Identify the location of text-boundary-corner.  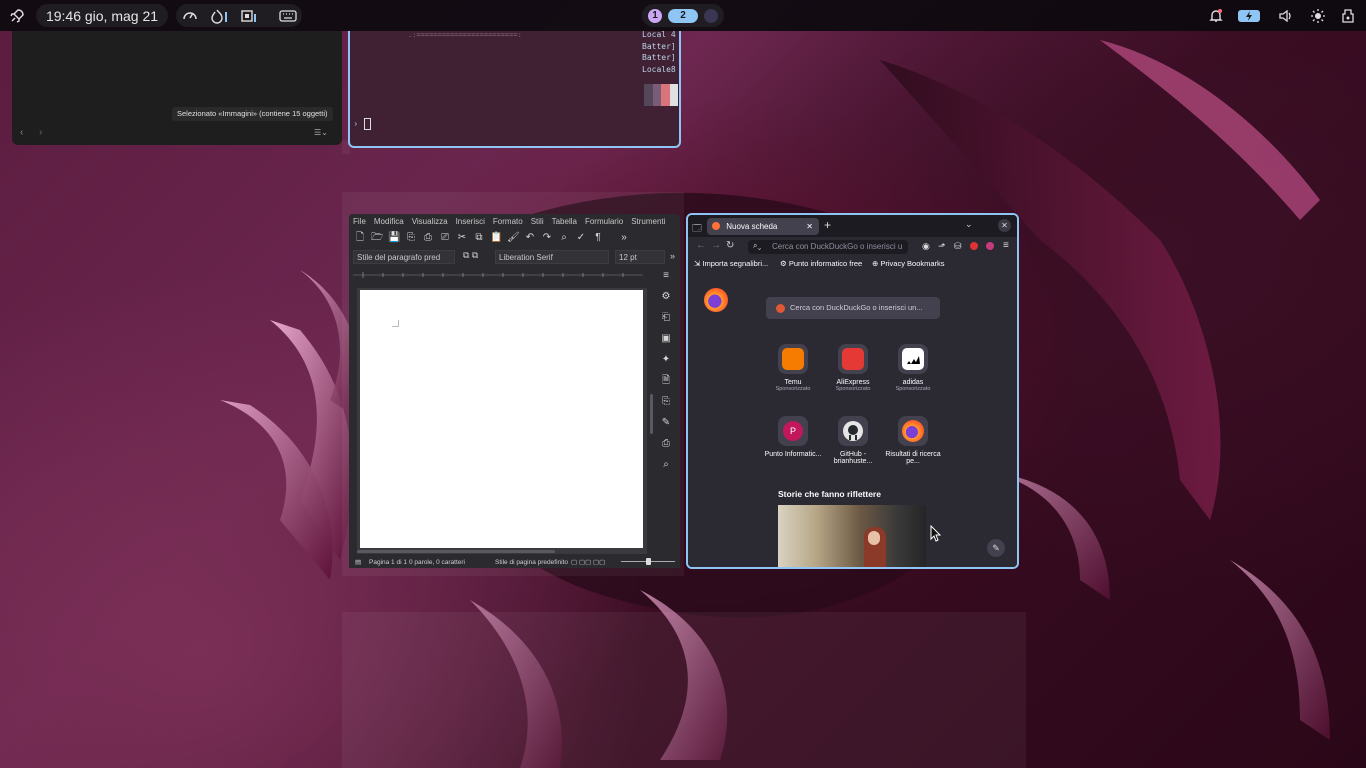
(395, 323).